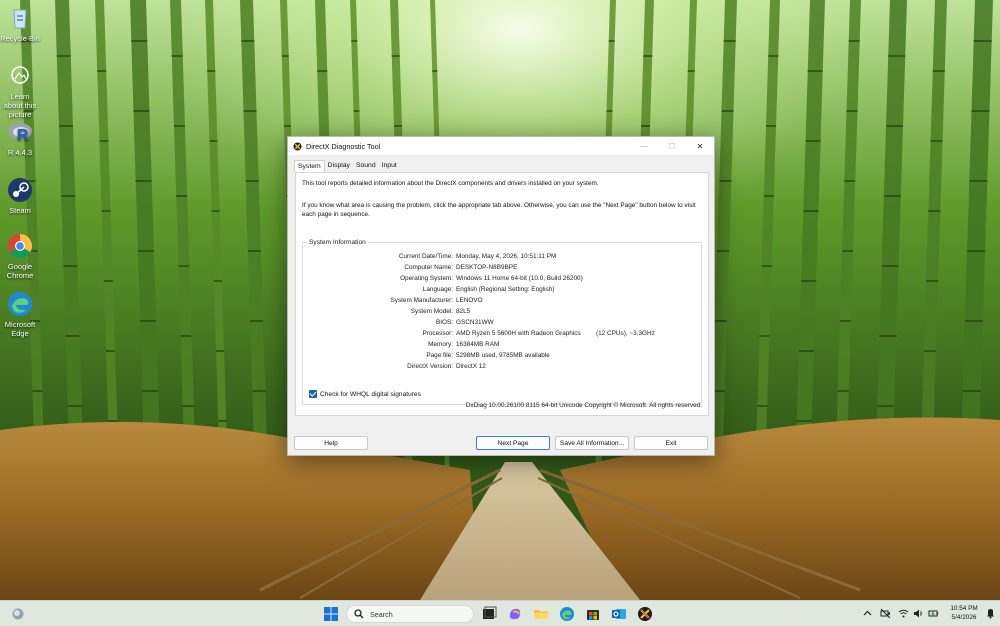  Describe the element at coordinates (505, 289) in the screenshot. I see `info-value: English (Regional Setting: English)` at that location.